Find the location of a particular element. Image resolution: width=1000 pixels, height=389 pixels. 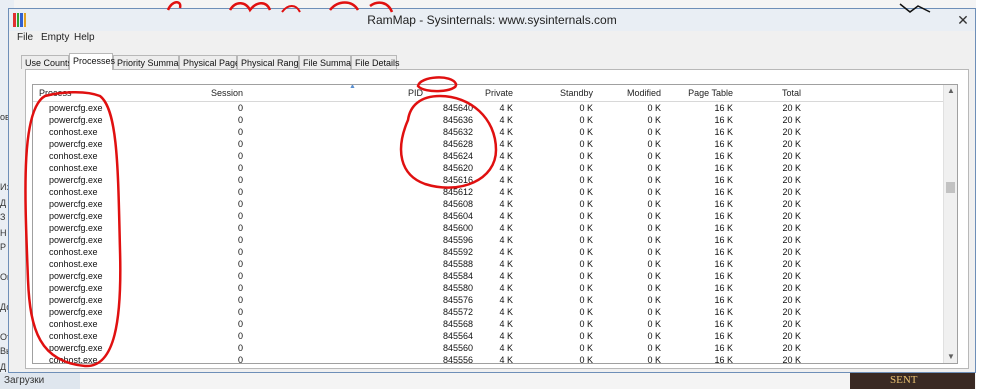

tab-physical-pages: Physical Pages is located at coordinates (212, 62).